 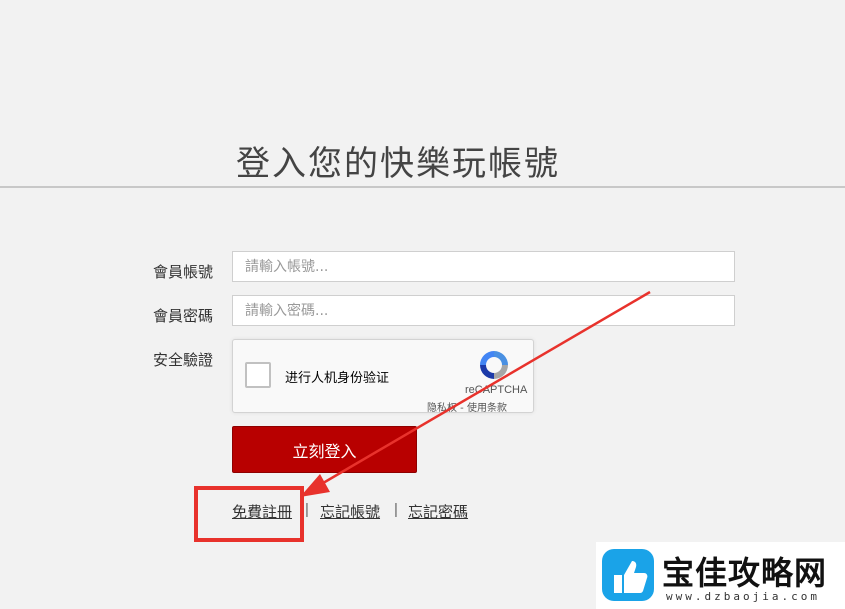 What do you see at coordinates (183, 316) in the screenshot?
I see `password-label: 會員密碼` at bounding box center [183, 316].